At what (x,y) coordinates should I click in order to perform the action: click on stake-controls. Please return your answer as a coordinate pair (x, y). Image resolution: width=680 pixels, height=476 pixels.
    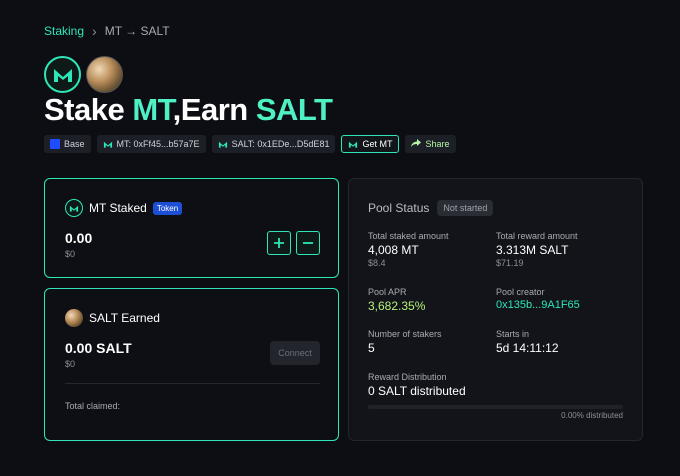
    Looking at the image, I should click on (293, 243).